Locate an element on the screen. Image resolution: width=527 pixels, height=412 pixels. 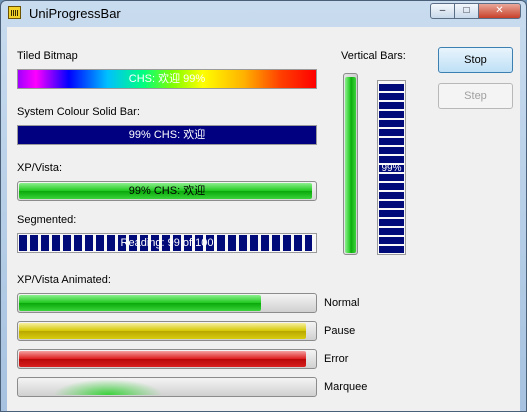
normal-progress-bar is located at coordinates (167, 303).